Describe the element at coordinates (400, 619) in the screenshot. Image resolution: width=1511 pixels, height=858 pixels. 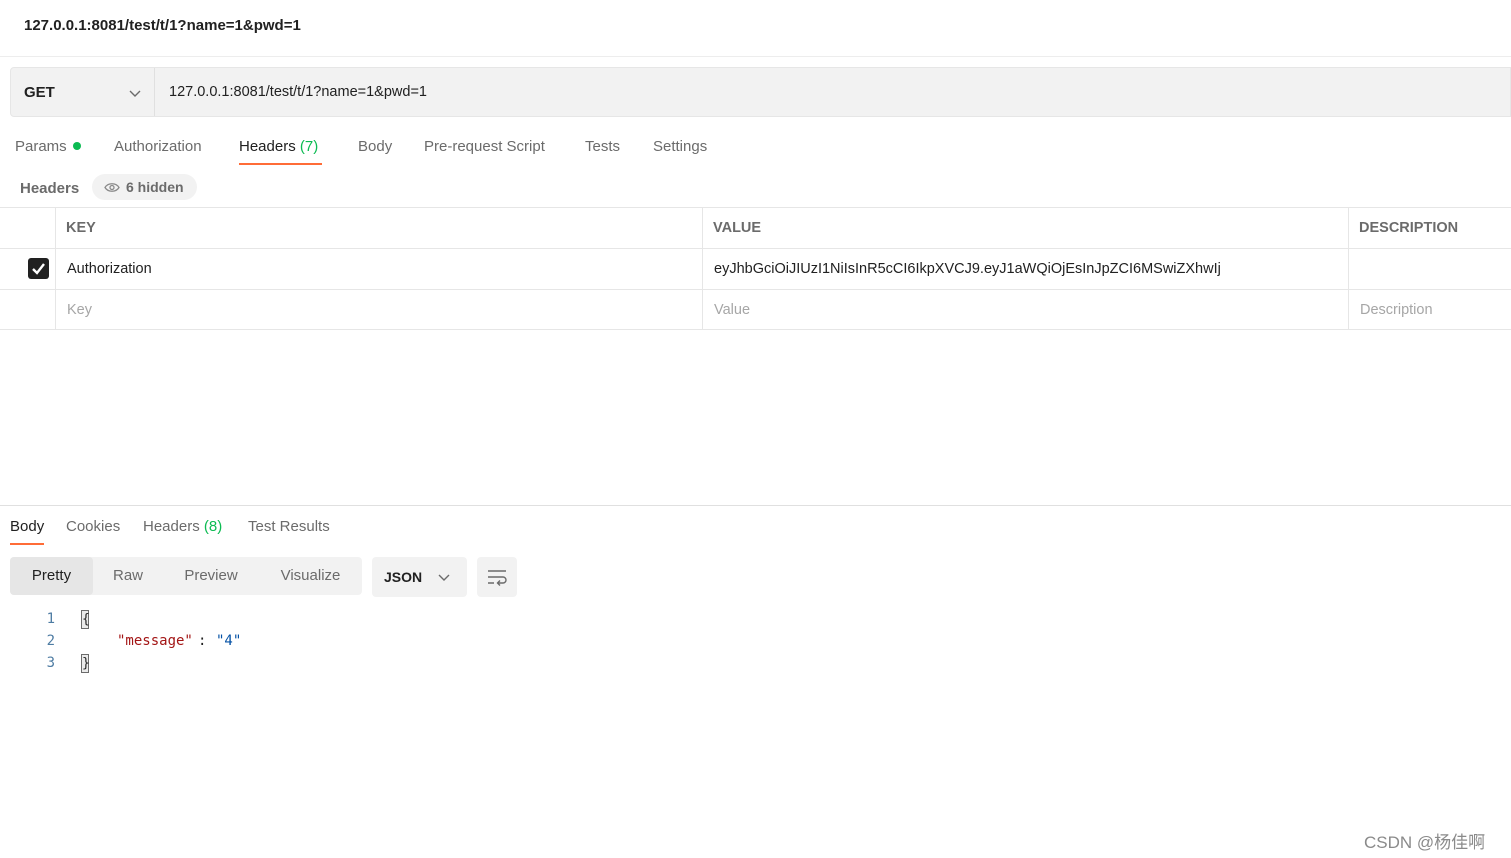
I see `code-line: 1 {` at that location.